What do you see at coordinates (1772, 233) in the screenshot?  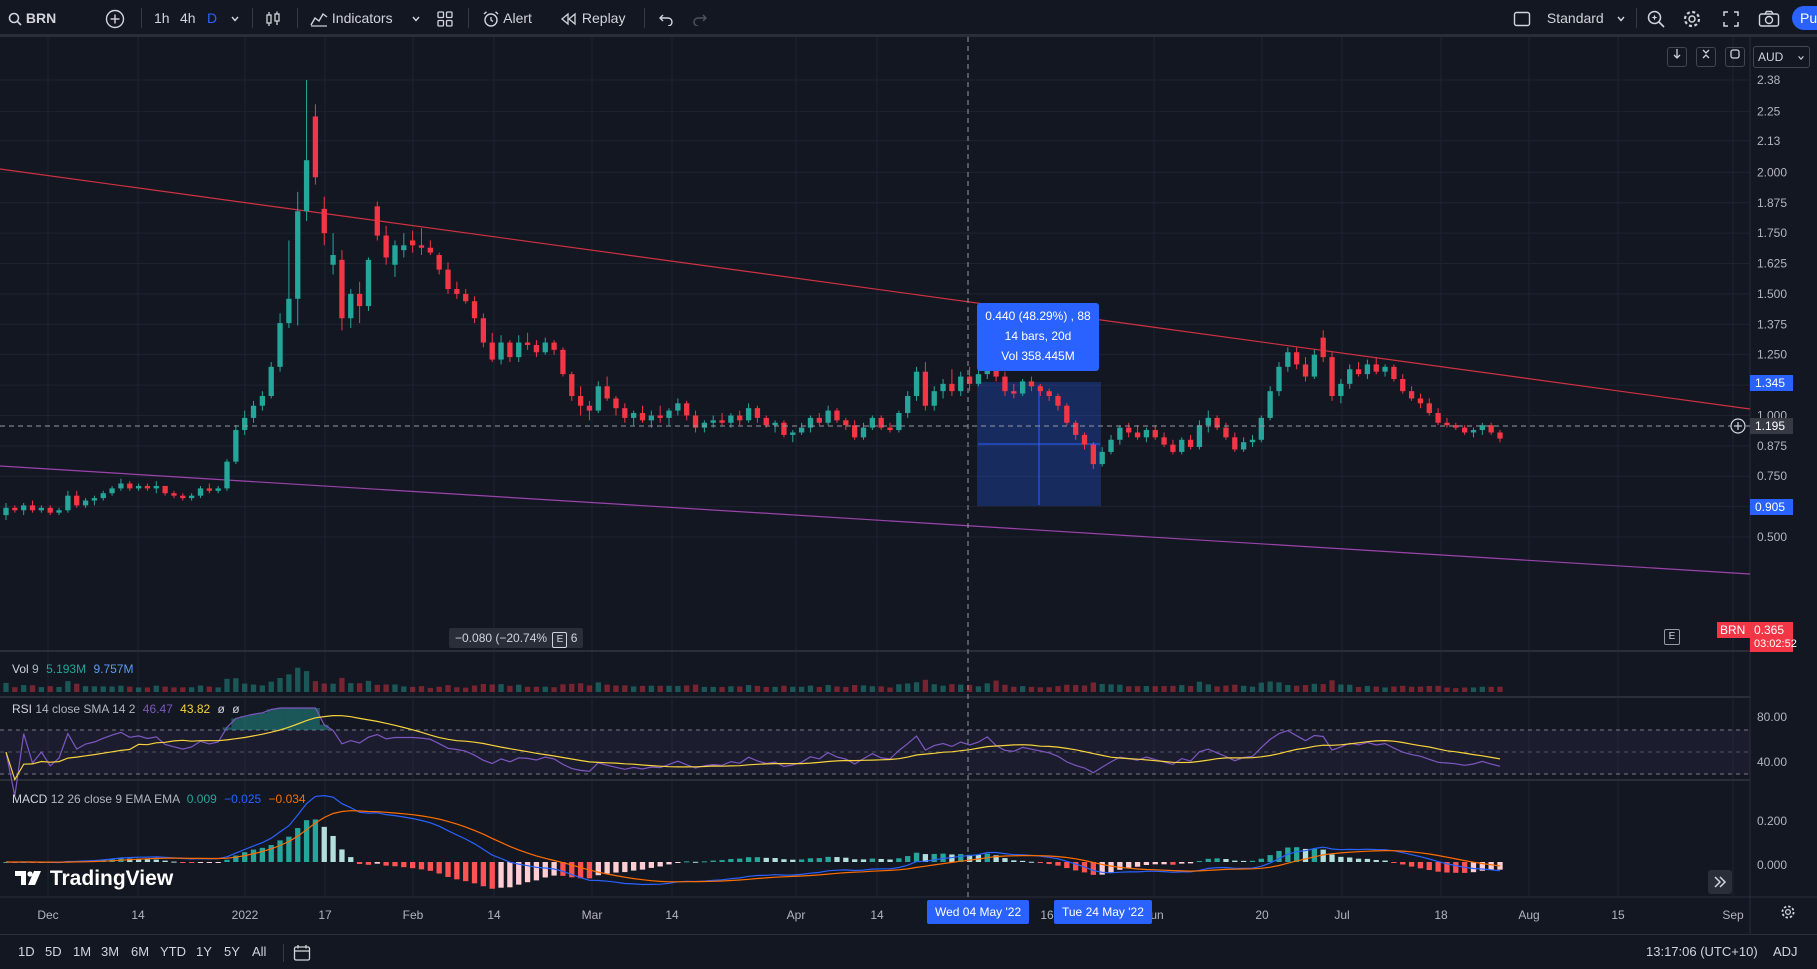 I see `price-tick: 1.750` at bounding box center [1772, 233].